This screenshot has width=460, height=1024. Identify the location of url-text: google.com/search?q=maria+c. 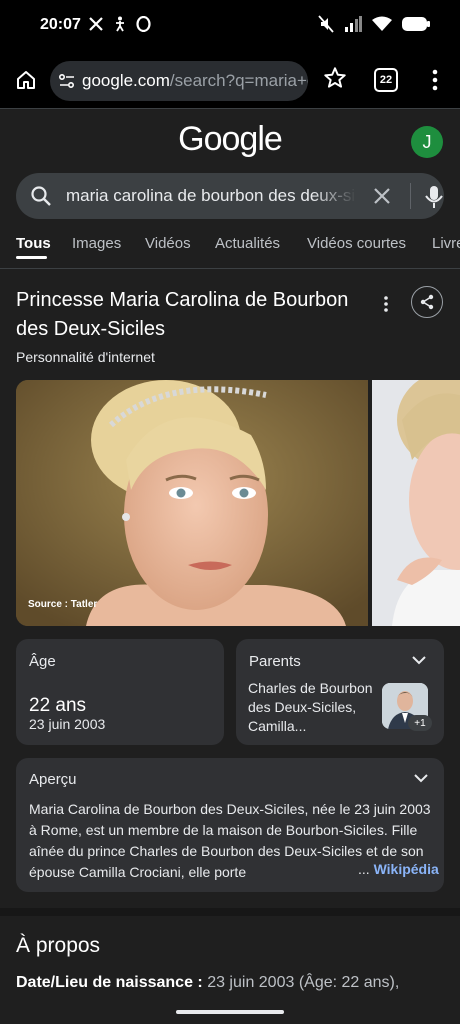
(195, 81).